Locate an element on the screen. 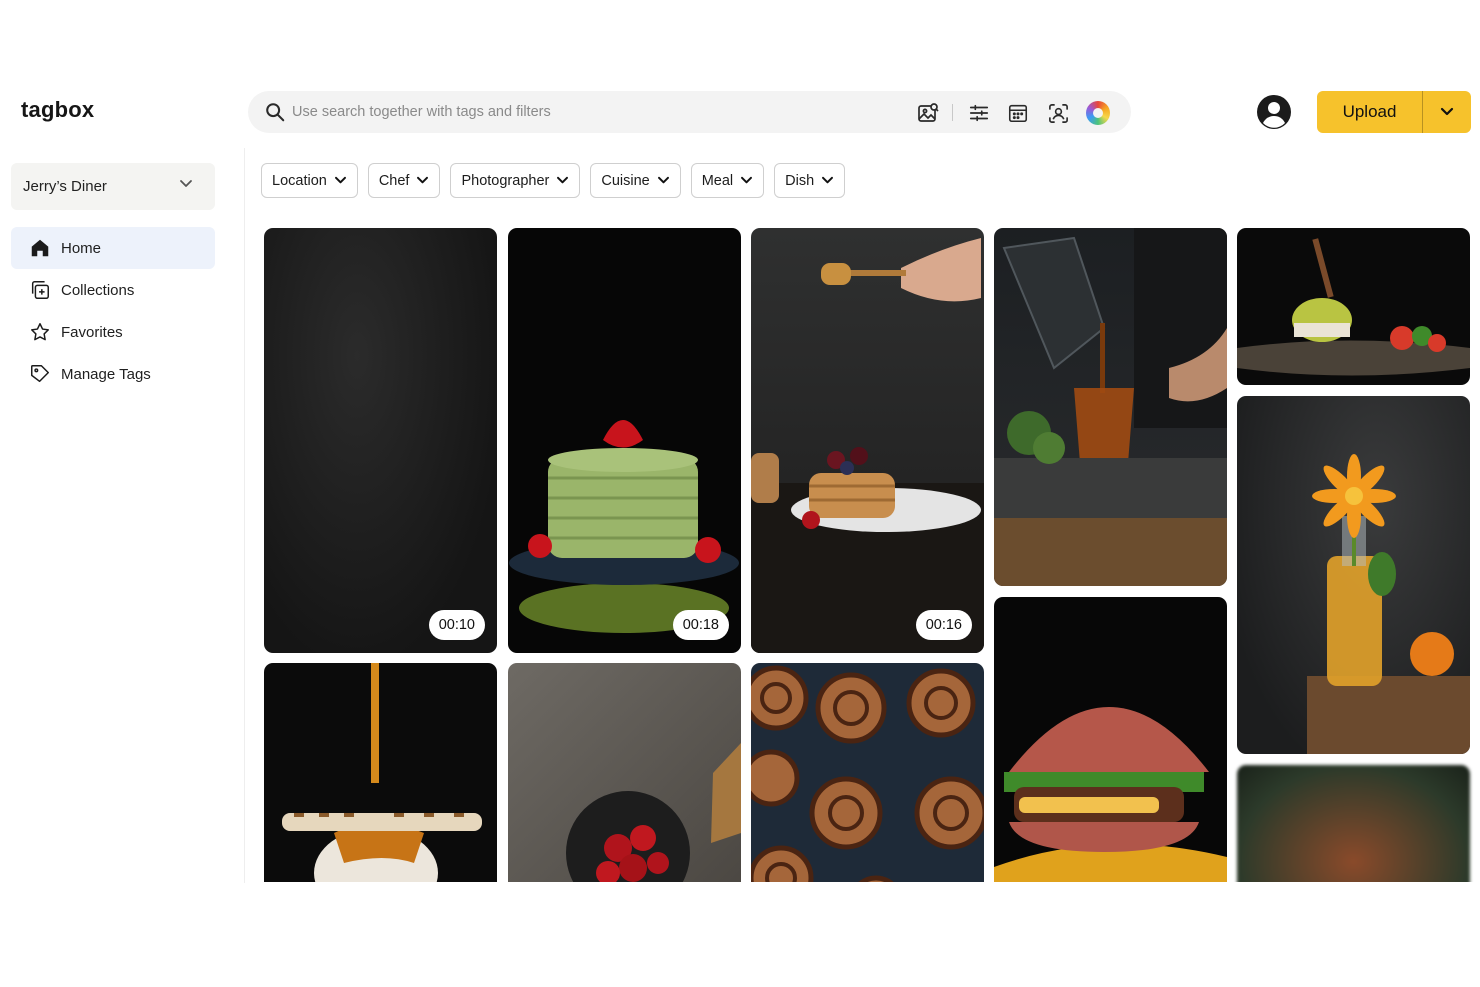  strawberries-photo is located at coordinates (653, 812).